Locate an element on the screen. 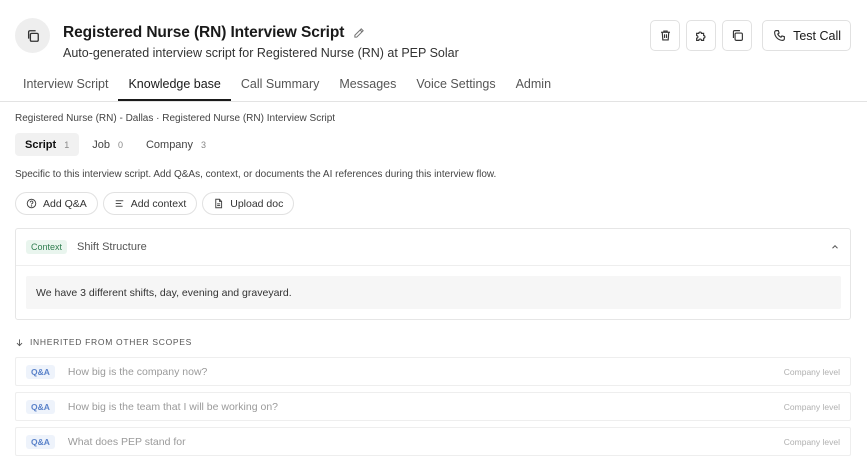 This screenshot has width=867, height=468. qa-question: How big is the company now? is located at coordinates (137, 371).